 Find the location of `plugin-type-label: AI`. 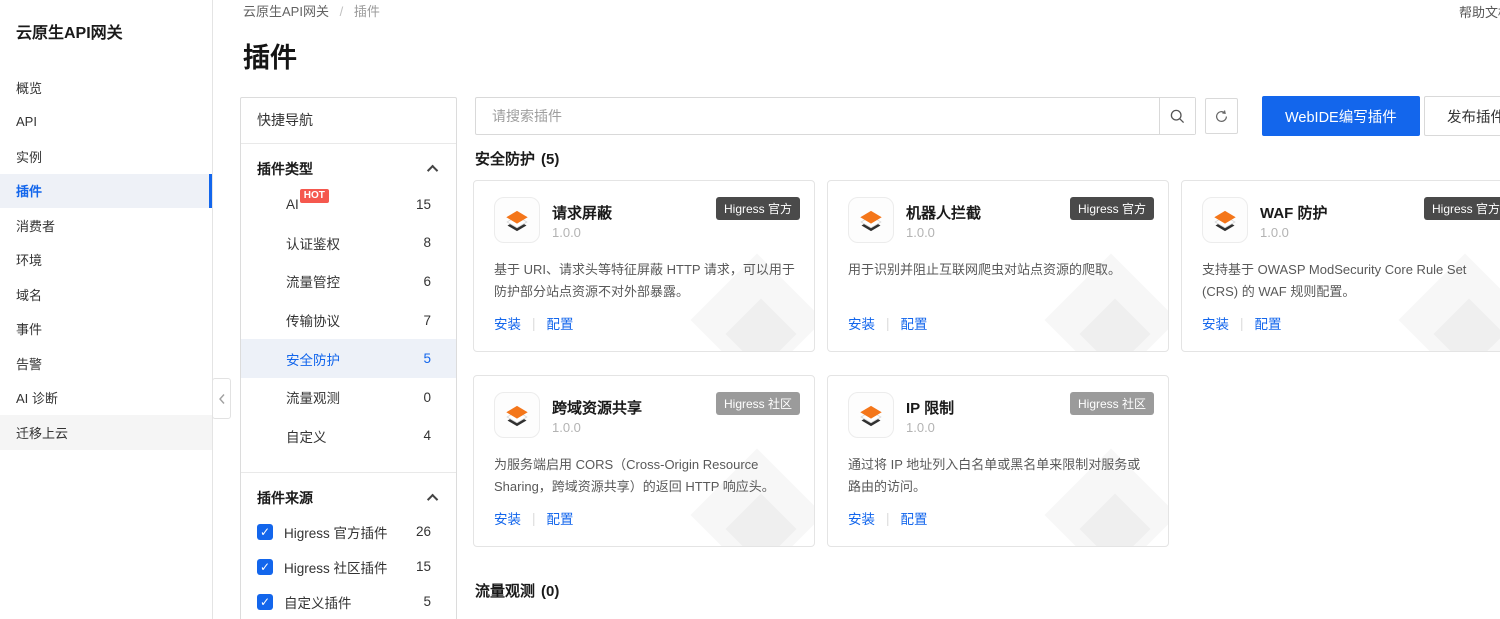

plugin-type-label: AI is located at coordinates (292, 204).